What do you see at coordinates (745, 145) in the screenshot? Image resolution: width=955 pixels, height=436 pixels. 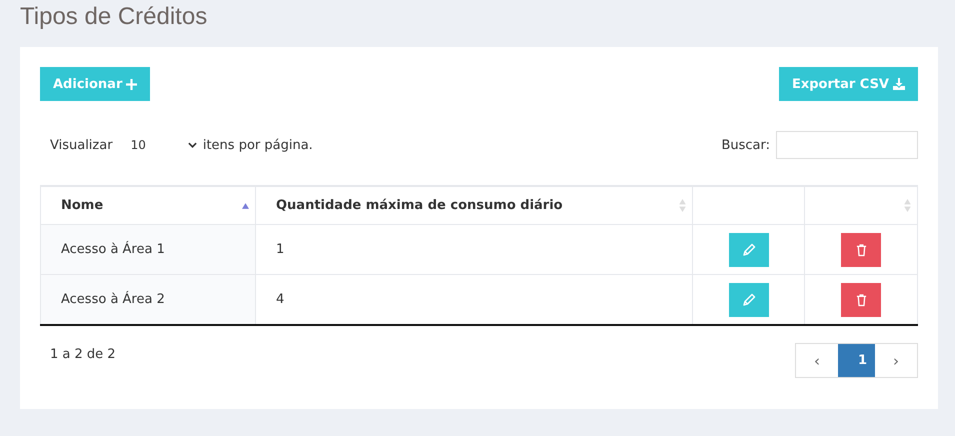 I see `search-label: Buscar:` at bounding box center [745, 145].